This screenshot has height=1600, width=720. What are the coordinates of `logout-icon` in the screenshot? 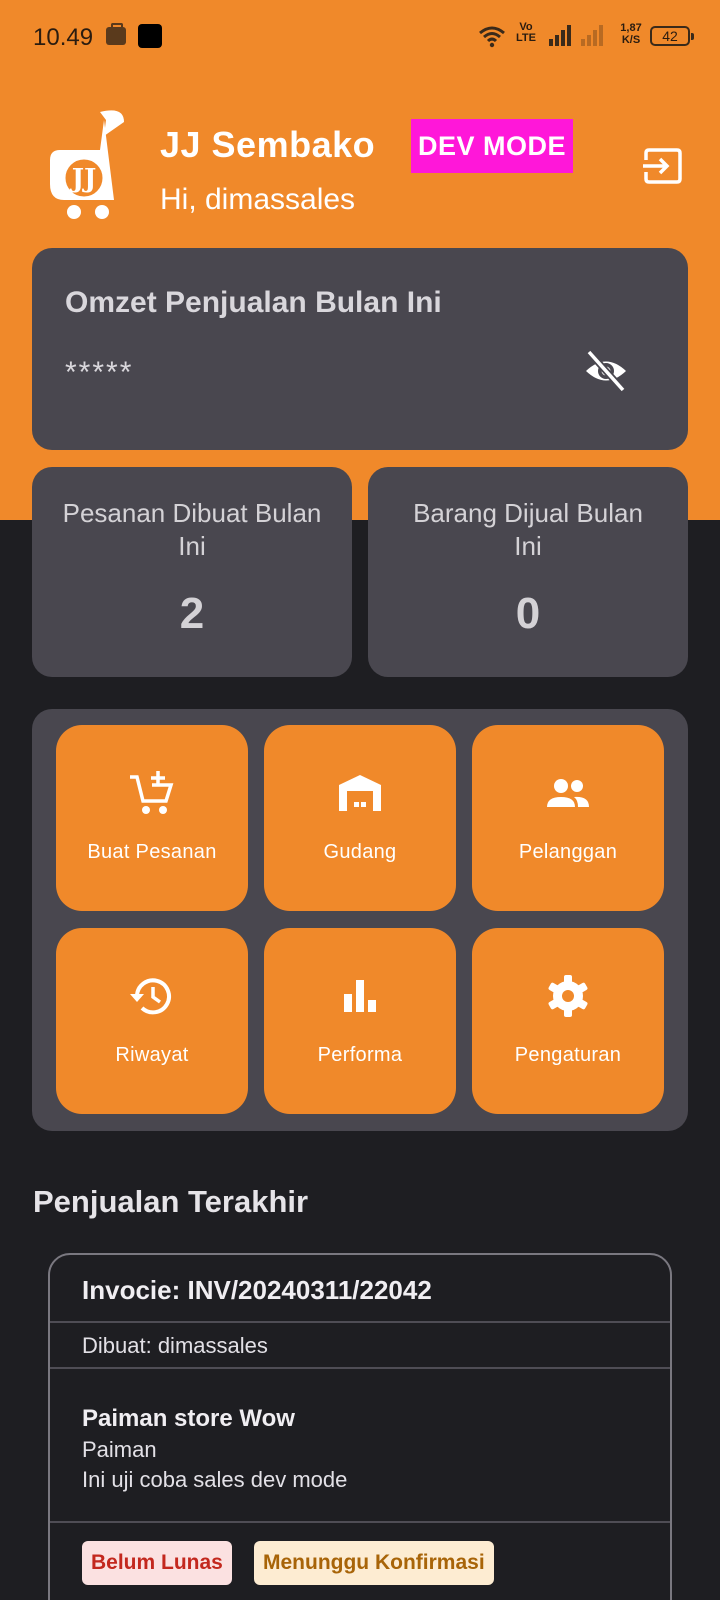 It's located at (663, 166).